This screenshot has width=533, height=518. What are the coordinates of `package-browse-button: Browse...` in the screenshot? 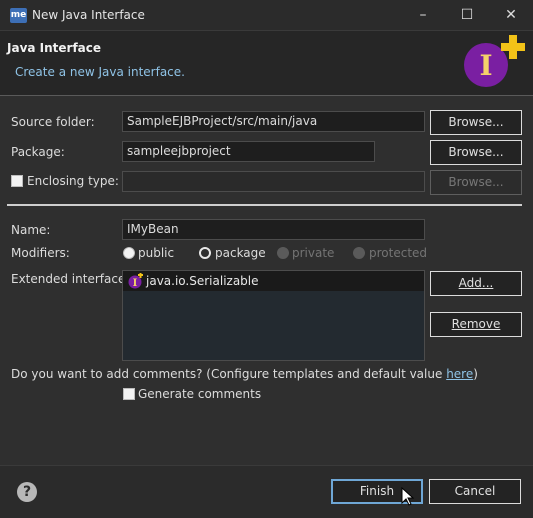 It's located at (476, 152).